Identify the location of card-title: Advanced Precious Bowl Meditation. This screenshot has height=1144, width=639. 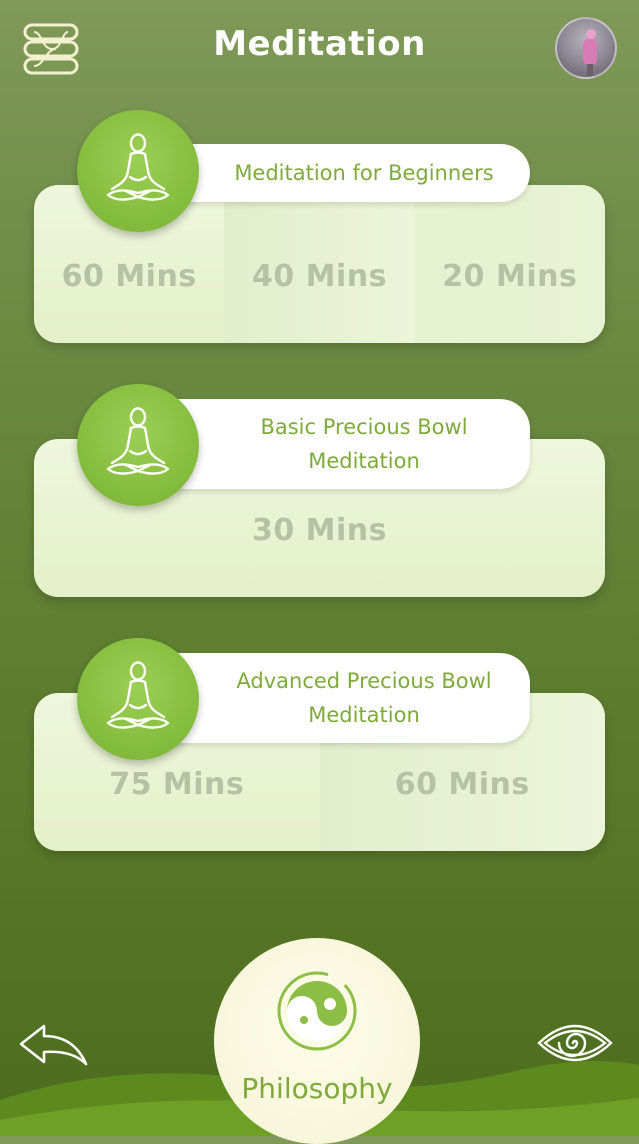
(339, 698).